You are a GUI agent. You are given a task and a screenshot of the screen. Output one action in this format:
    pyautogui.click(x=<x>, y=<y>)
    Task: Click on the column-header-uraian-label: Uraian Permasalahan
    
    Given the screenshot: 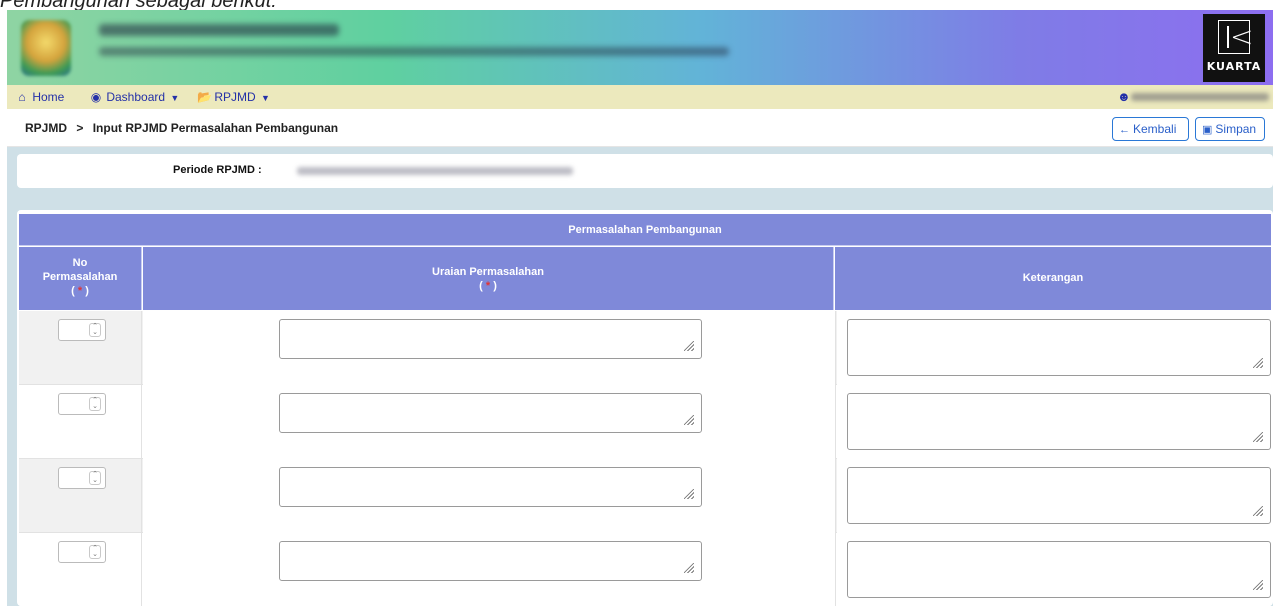 What is the action you would take?
    pyautogui.click(x=488, y=272)
    